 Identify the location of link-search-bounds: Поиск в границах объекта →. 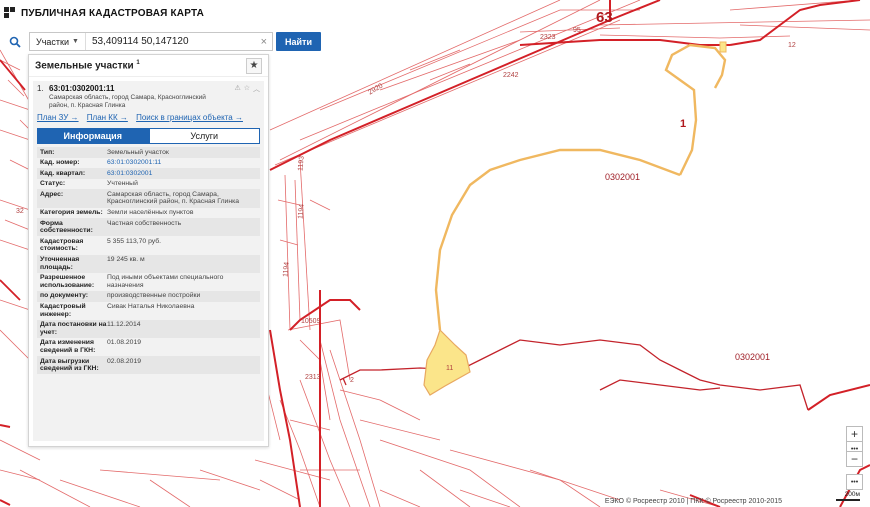
(189, 117).